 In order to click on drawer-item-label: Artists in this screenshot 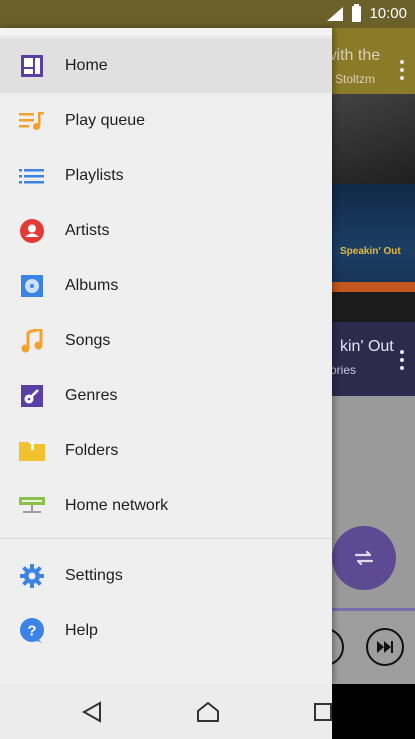, I will do `click(87, 230)`.